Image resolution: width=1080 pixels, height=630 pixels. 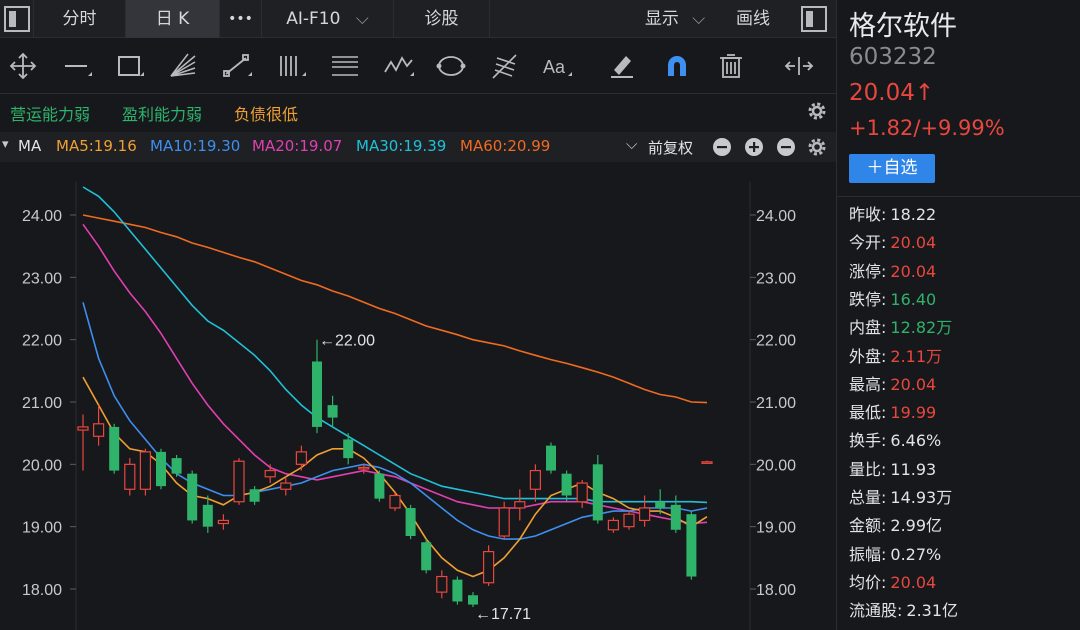 What do you see at coordinates (291, 66) in the screenshot?
I see `channel-icon` at bounding box center [291, 66].